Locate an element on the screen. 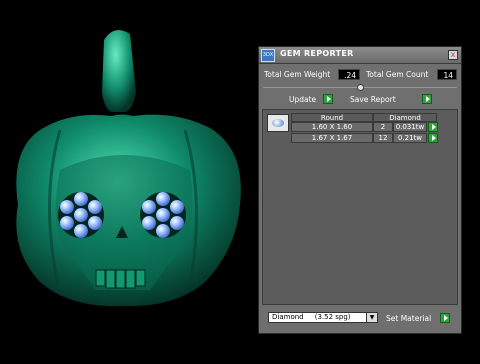 The image size is (480, 364). header-material: Diamond is located at coordinates (405, 117).